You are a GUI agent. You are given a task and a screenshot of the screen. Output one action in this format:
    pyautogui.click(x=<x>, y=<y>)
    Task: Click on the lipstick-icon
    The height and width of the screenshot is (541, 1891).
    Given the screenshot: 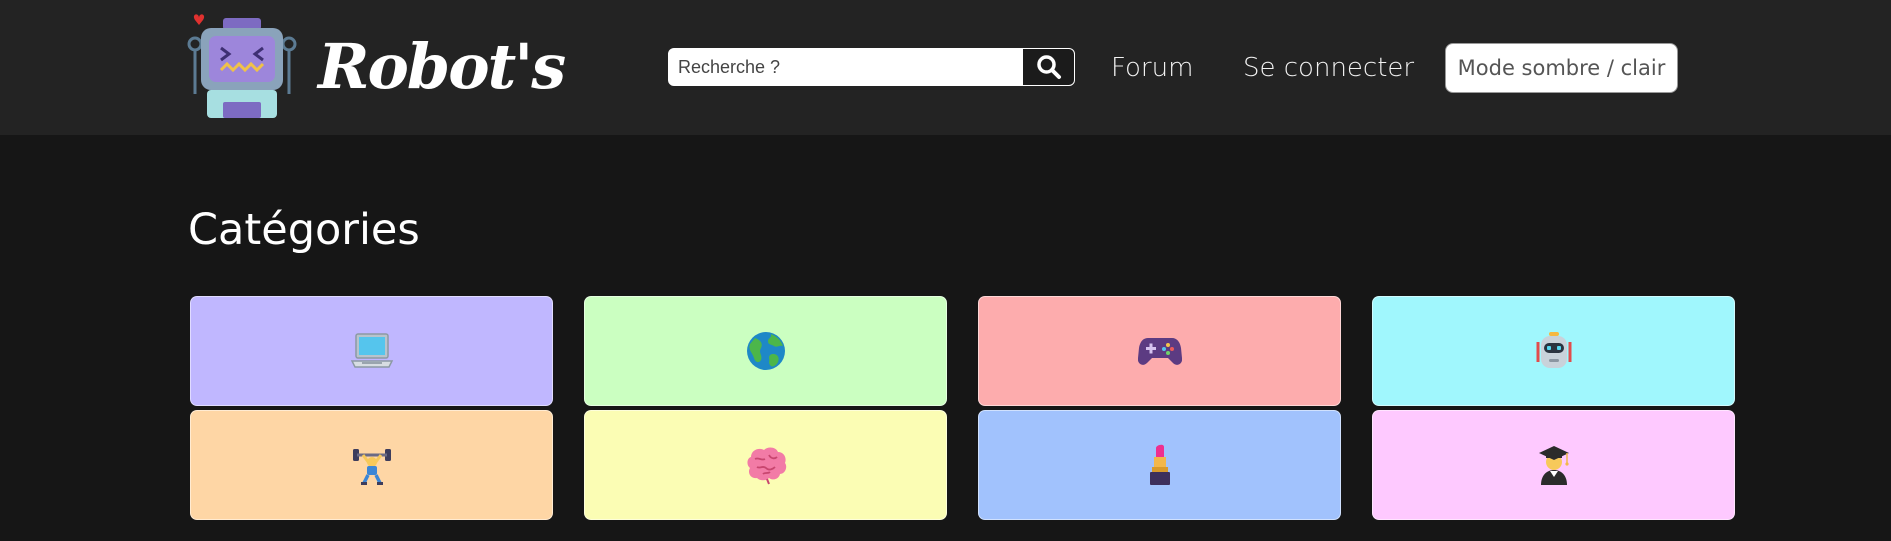 What is the action you would take?
    pyautogui.click(x=1159, y=464)
    